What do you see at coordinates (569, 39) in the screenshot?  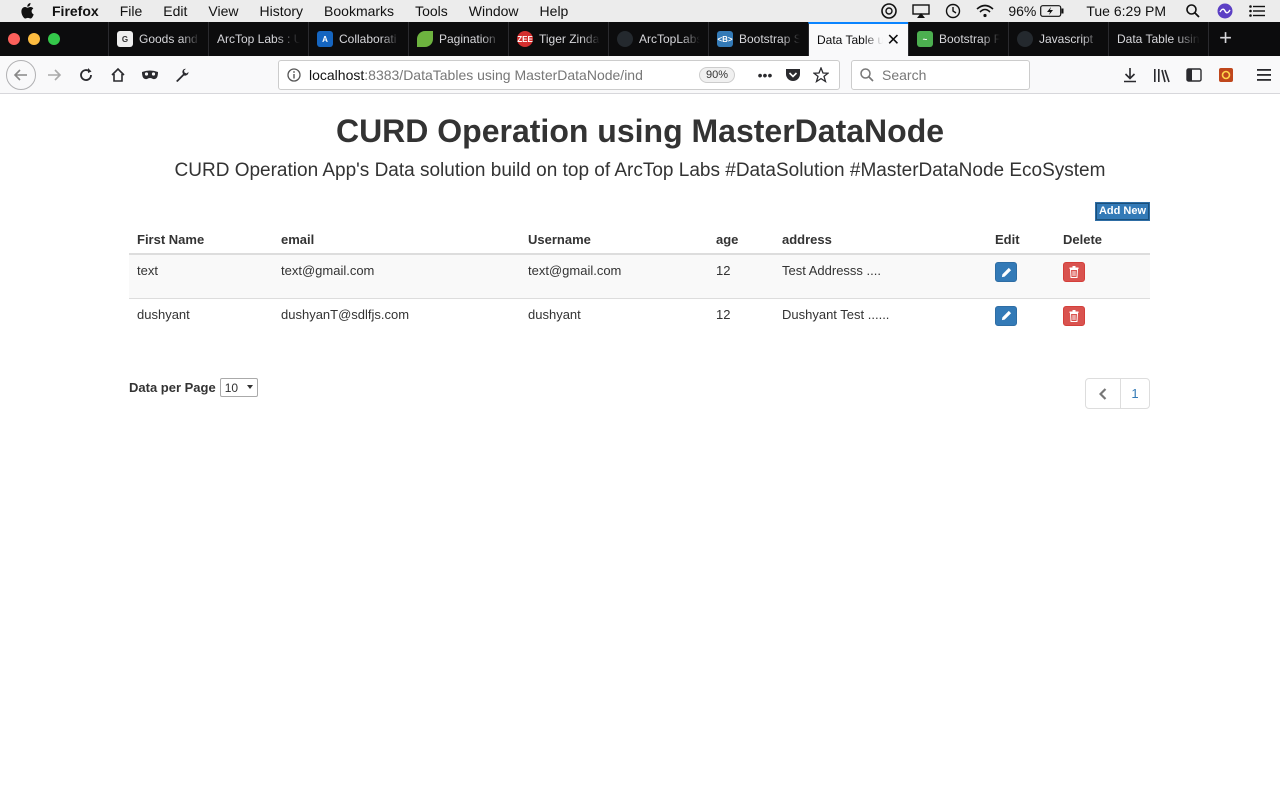 I see `tab-label: Tiger Zinda` at bounding box center [569, 39].